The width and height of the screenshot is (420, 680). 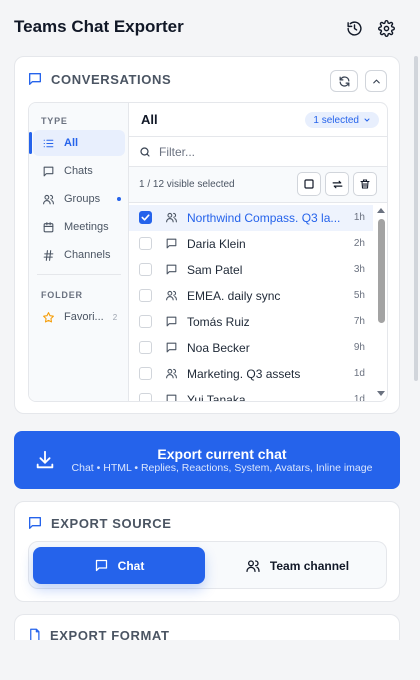 What do you see at coordinates (207, 627) in the screenshot?
I see `export-format-card: EXPORT FORMAT` at bounding box center [207, 627].